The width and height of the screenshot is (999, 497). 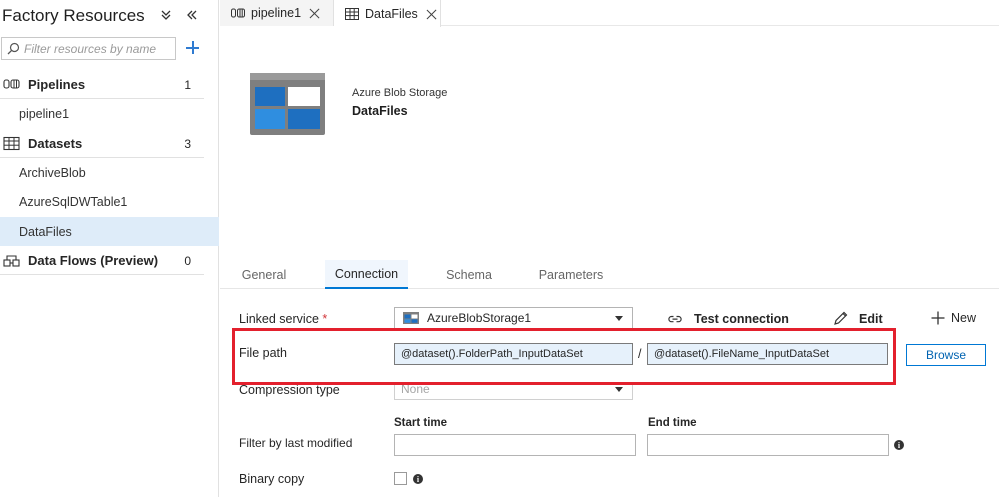 What do you see at coordinates (102, 144) in the screenshot?
I see `section-datasets: Datasets 3` at bounding box center [102, 144].